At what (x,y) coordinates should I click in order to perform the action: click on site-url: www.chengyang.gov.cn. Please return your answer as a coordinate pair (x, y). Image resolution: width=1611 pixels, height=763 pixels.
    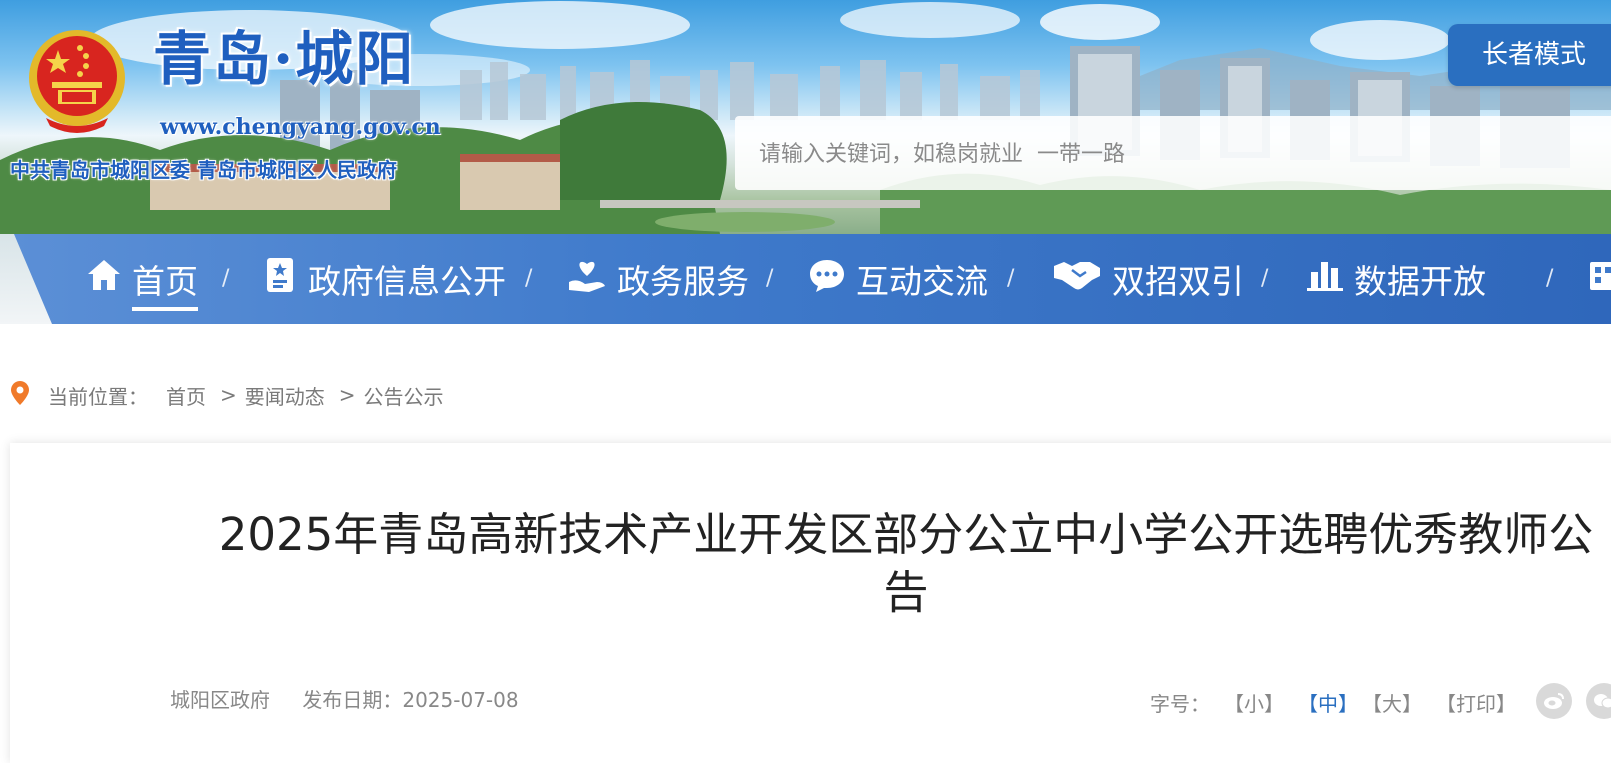
    Looking at the image, I should click on (300, 127).